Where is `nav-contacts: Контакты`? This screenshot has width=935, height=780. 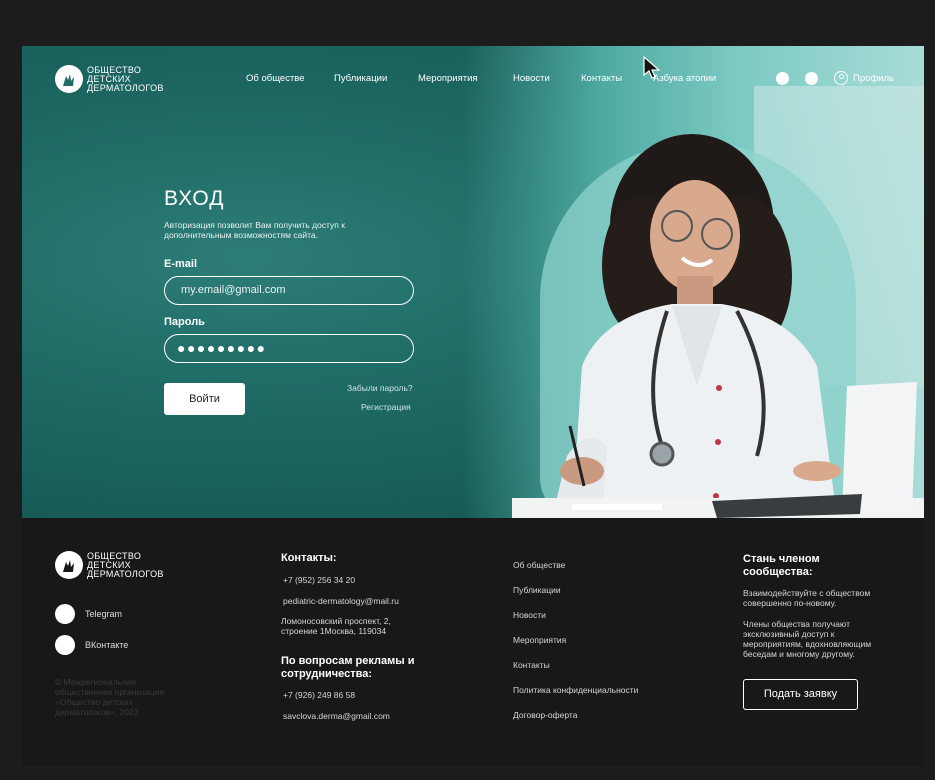 nav-contacts: Контакты is located at coordinates (601, 78).